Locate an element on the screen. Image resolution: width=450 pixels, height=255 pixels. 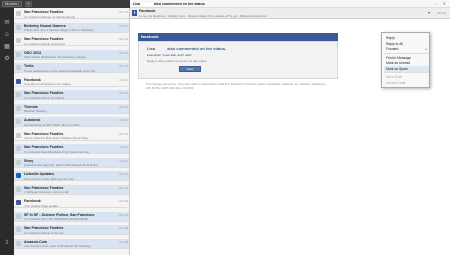
message-preview: Lisa also commented on her status. is located at coordinates (48, 84).